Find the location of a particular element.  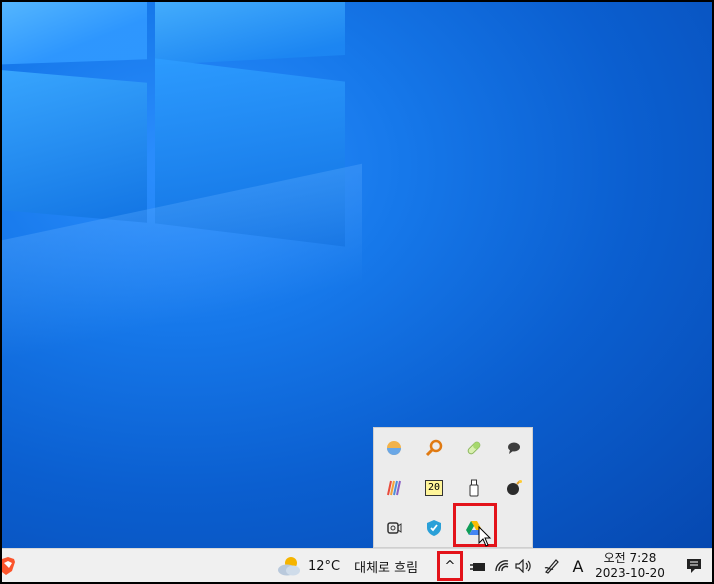

pen-ink-icon is located at coordinates (552, 565).